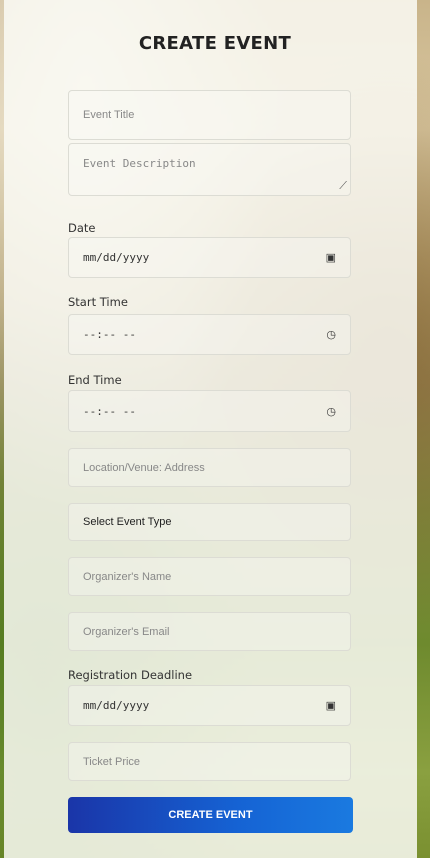 This screenshot has height=858, width=430. What do you see at coordinates (98, 302) in the screenshot?
I see `start-time-label: Start Time` at bounding box center [98, 302].